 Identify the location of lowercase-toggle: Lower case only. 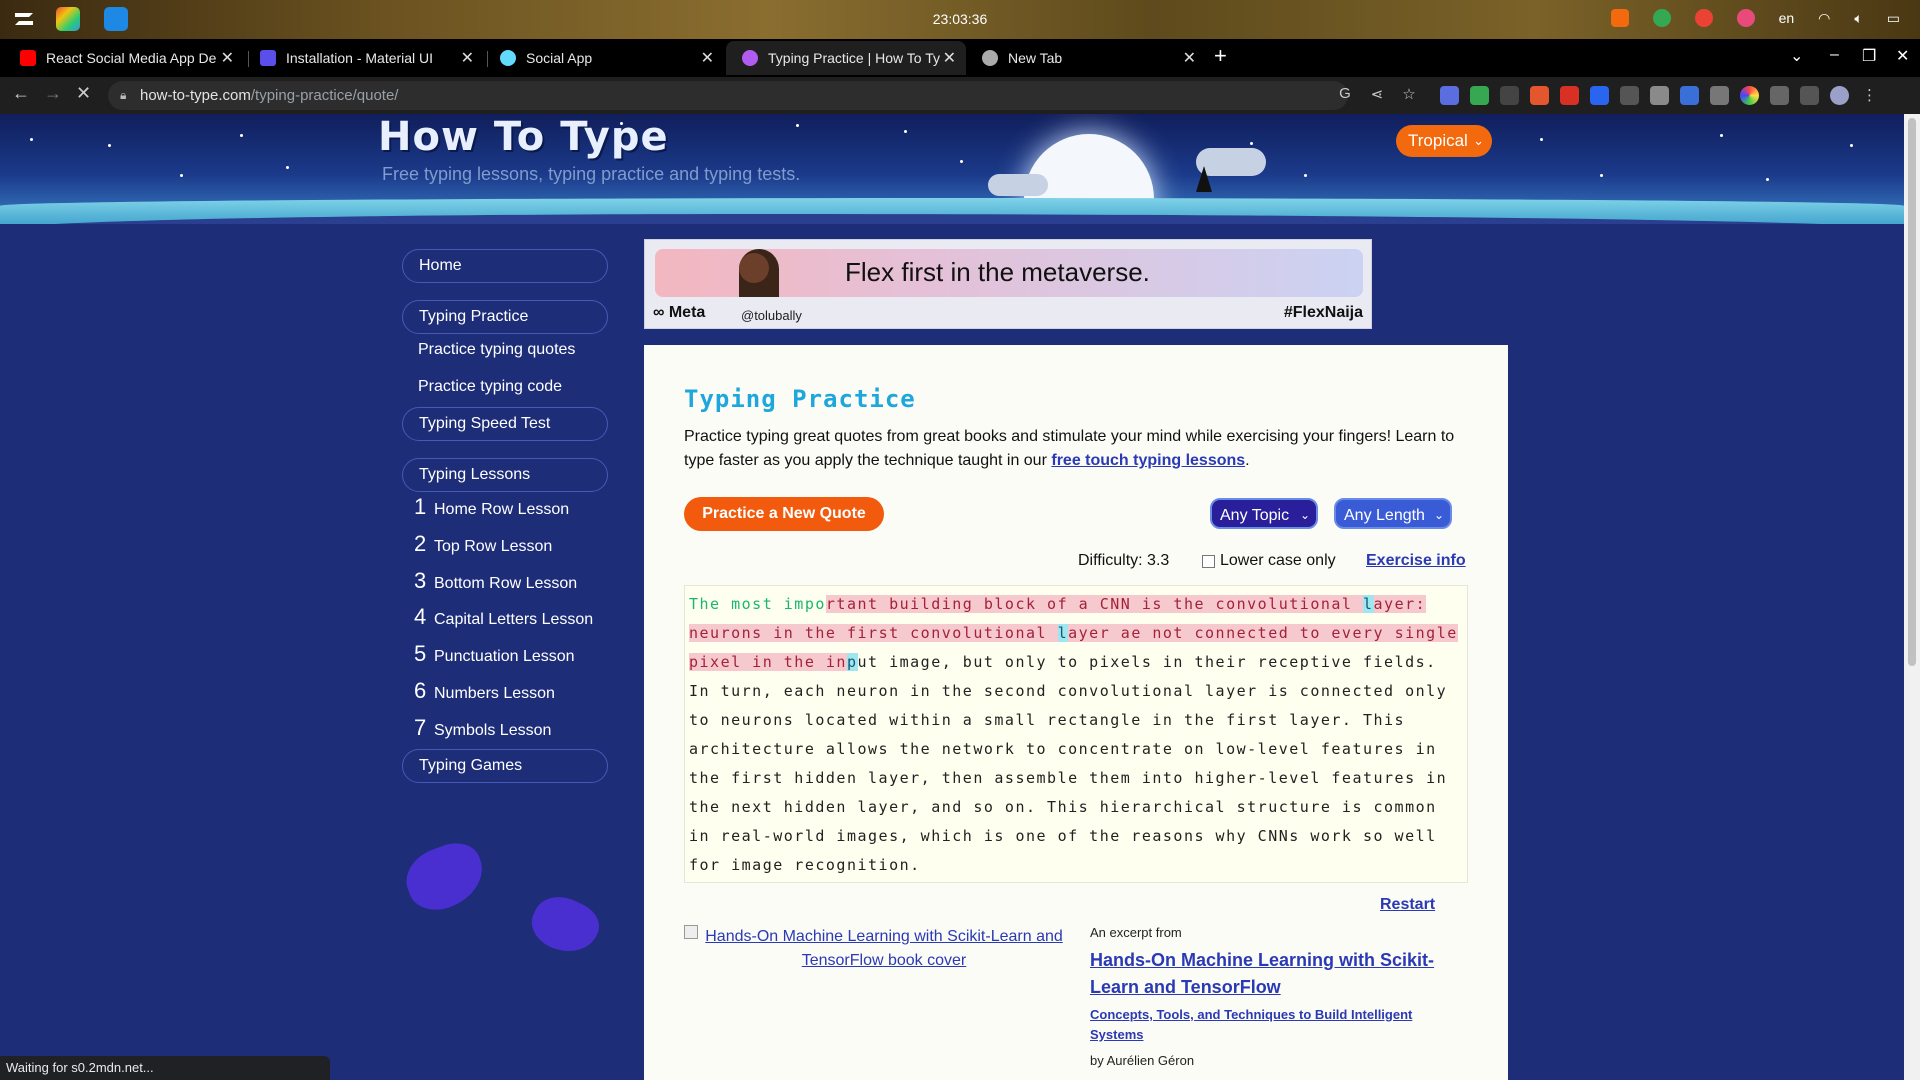
(1269, 561).